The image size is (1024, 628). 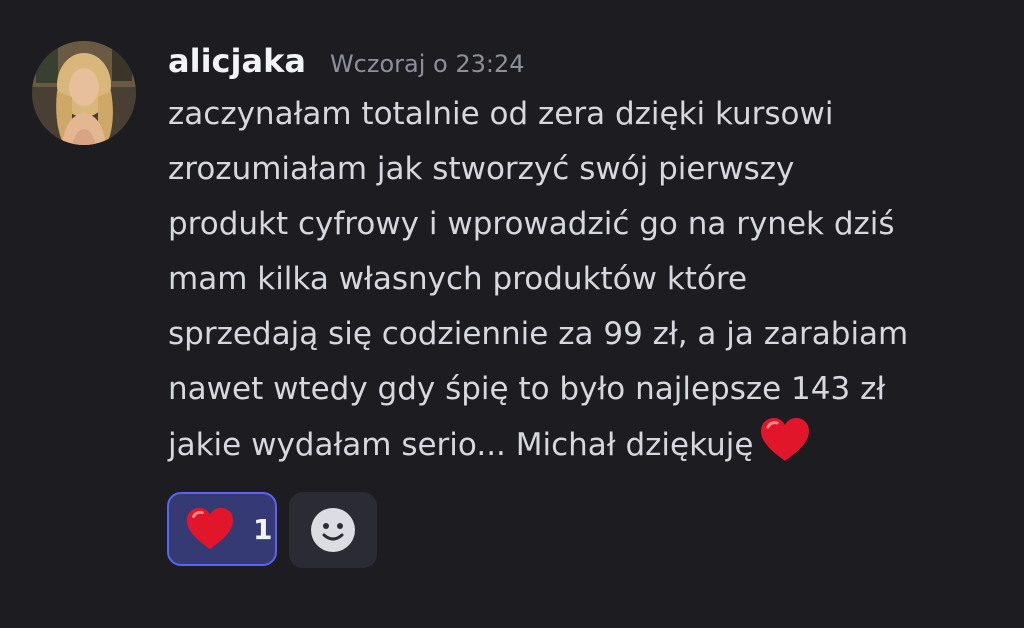 I want to click on message-line: mam kilka własnych produktów które, so click(x=458, y=279).